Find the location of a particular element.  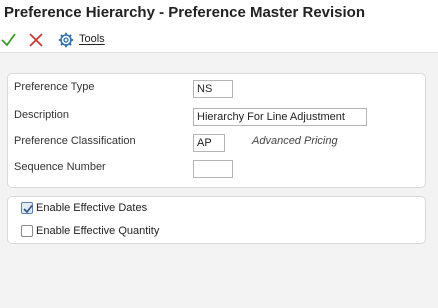

tools-button: Tools is located at coordinates (88, 40).